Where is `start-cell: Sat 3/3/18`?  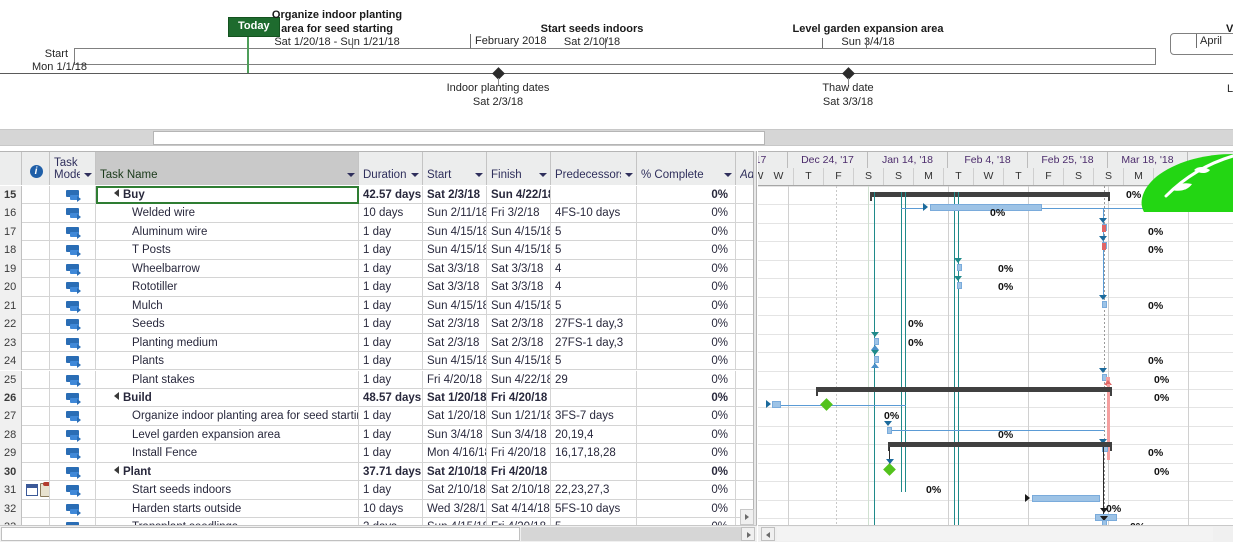
start-cell: Sat 3/3/18 is located at coordinates (455, 287).